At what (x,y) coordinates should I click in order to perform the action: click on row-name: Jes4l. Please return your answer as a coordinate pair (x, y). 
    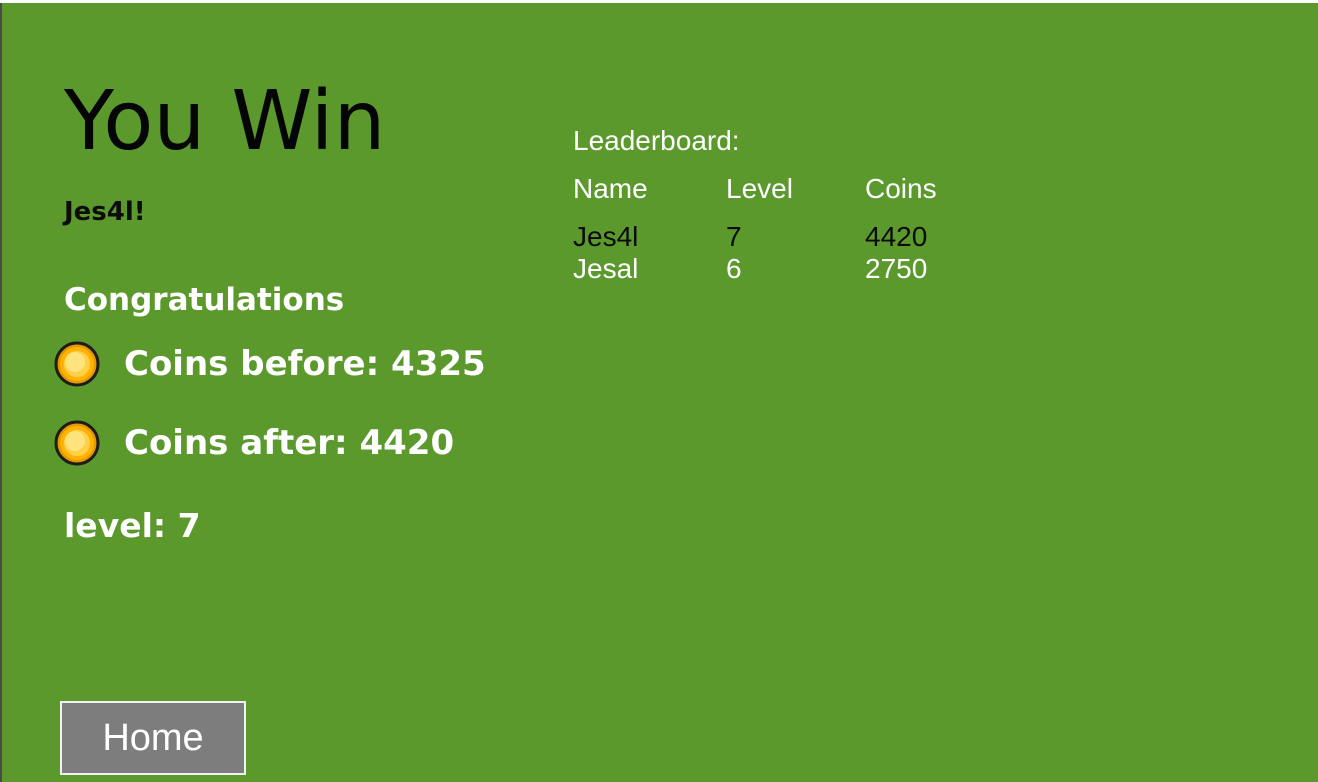
    Looking at the image, I should click on (606, 236).